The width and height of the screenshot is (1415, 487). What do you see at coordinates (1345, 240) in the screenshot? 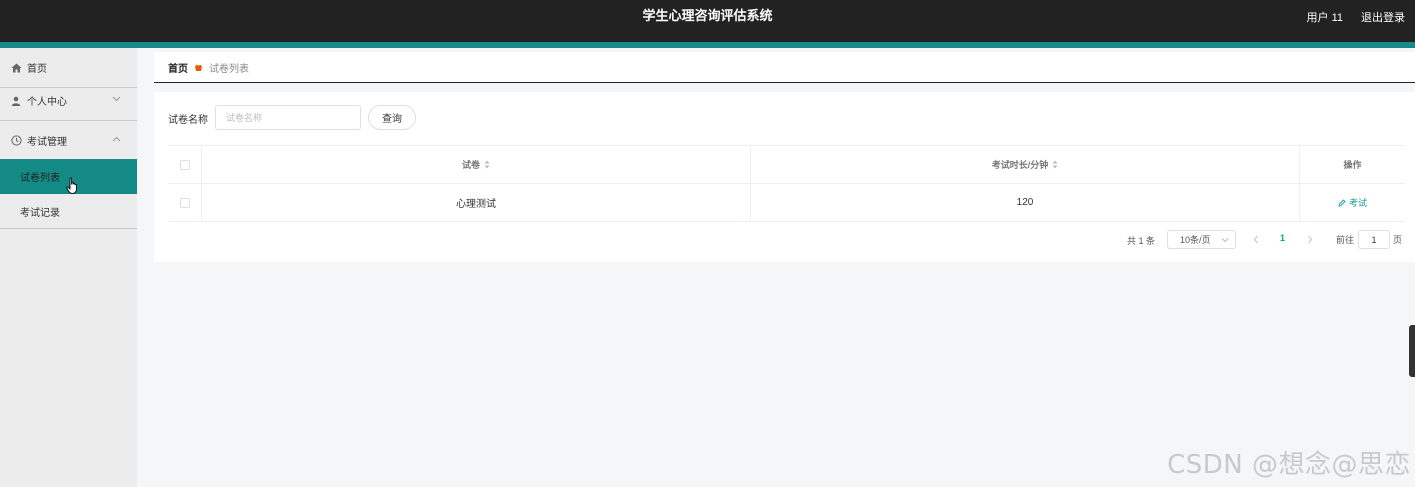
I see `goto-label: 前往` at bounding box center [1345, 240].